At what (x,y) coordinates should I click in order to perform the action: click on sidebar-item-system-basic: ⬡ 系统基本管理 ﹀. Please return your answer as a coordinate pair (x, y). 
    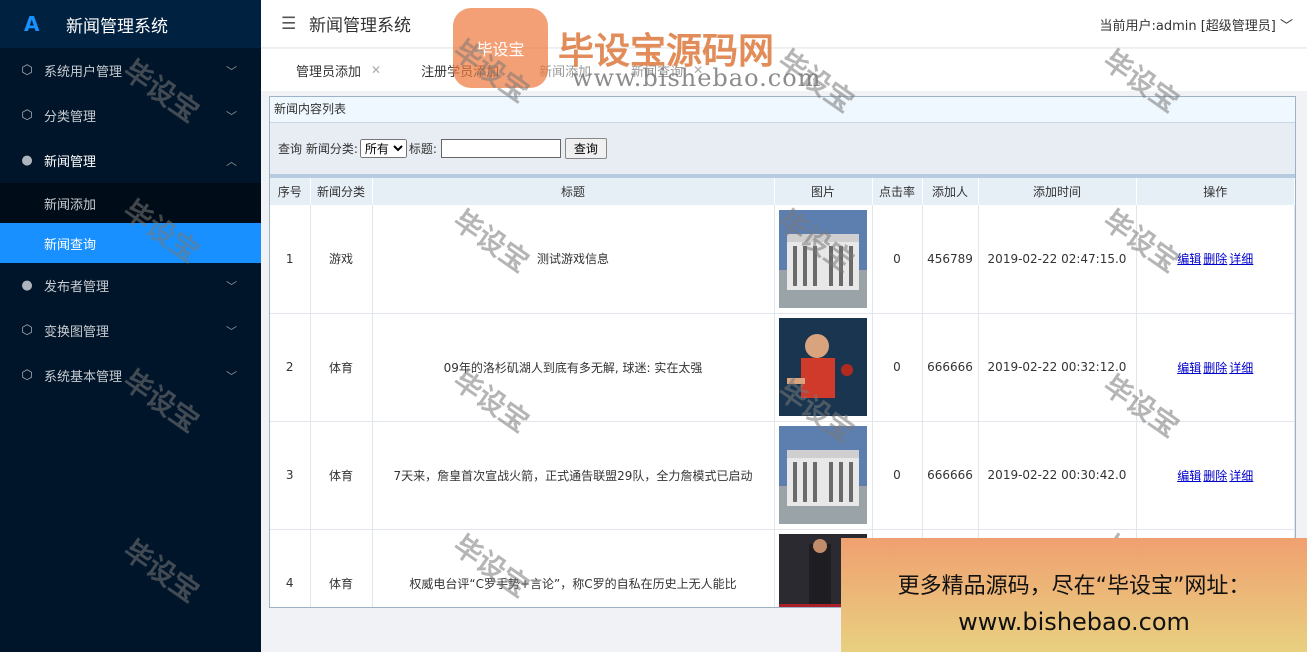
    Looking at the image, I should click on (130, 375).